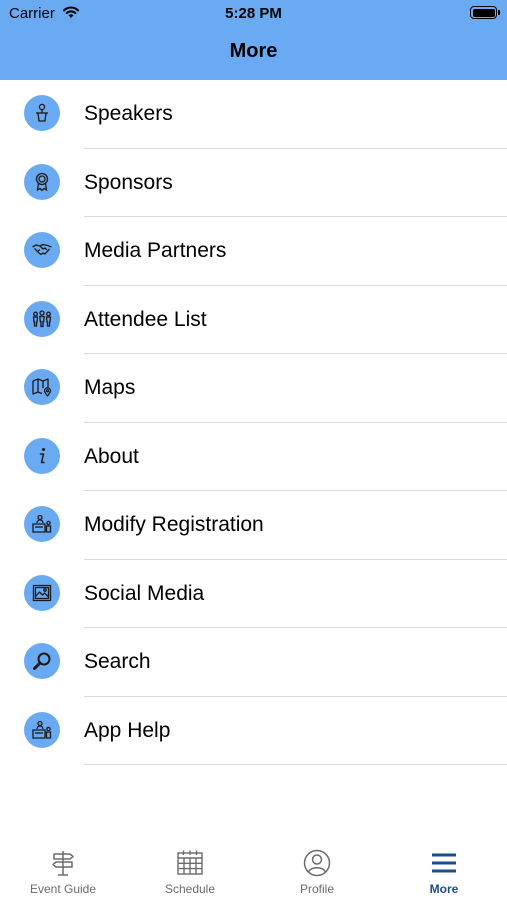 Image resolution: width=507 pixels, height=900 pixels. I want to click on menu-item-modify-registration: Modify Registration, so click(253, 525).